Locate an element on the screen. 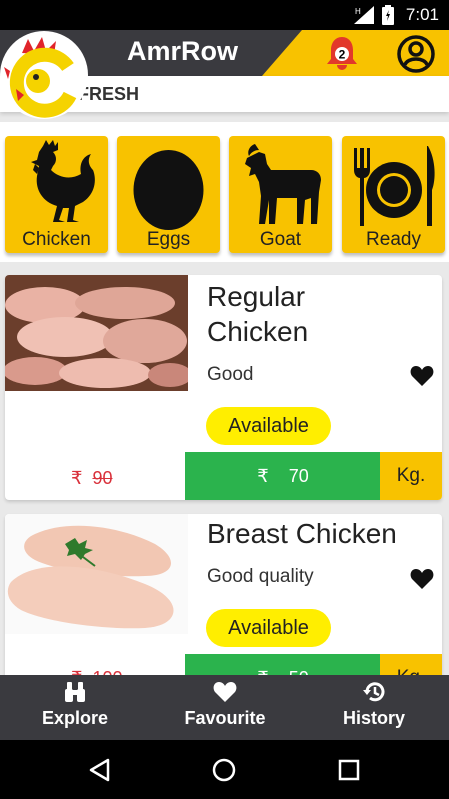 This screenshot has height=799, width=449. home-icon is located at coordinates (224, 770).